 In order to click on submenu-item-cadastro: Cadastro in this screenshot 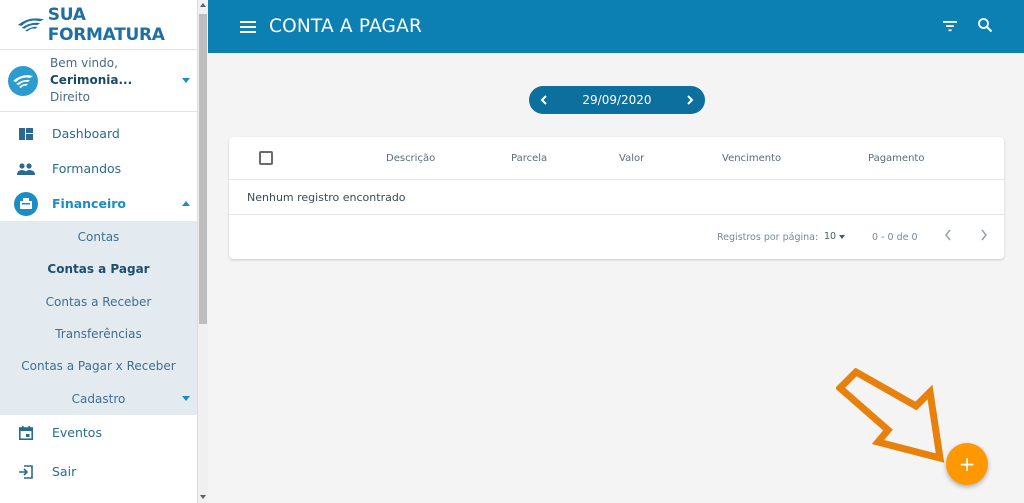, I will do `click(98, 398)`.